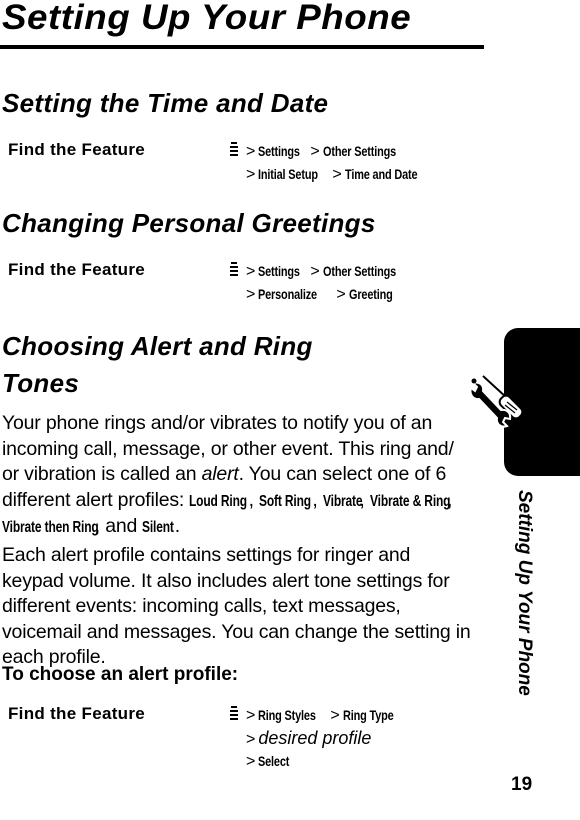 This screenshot has height=820, width=580. I want to click on profile-name: Silent, so click(158, 527).